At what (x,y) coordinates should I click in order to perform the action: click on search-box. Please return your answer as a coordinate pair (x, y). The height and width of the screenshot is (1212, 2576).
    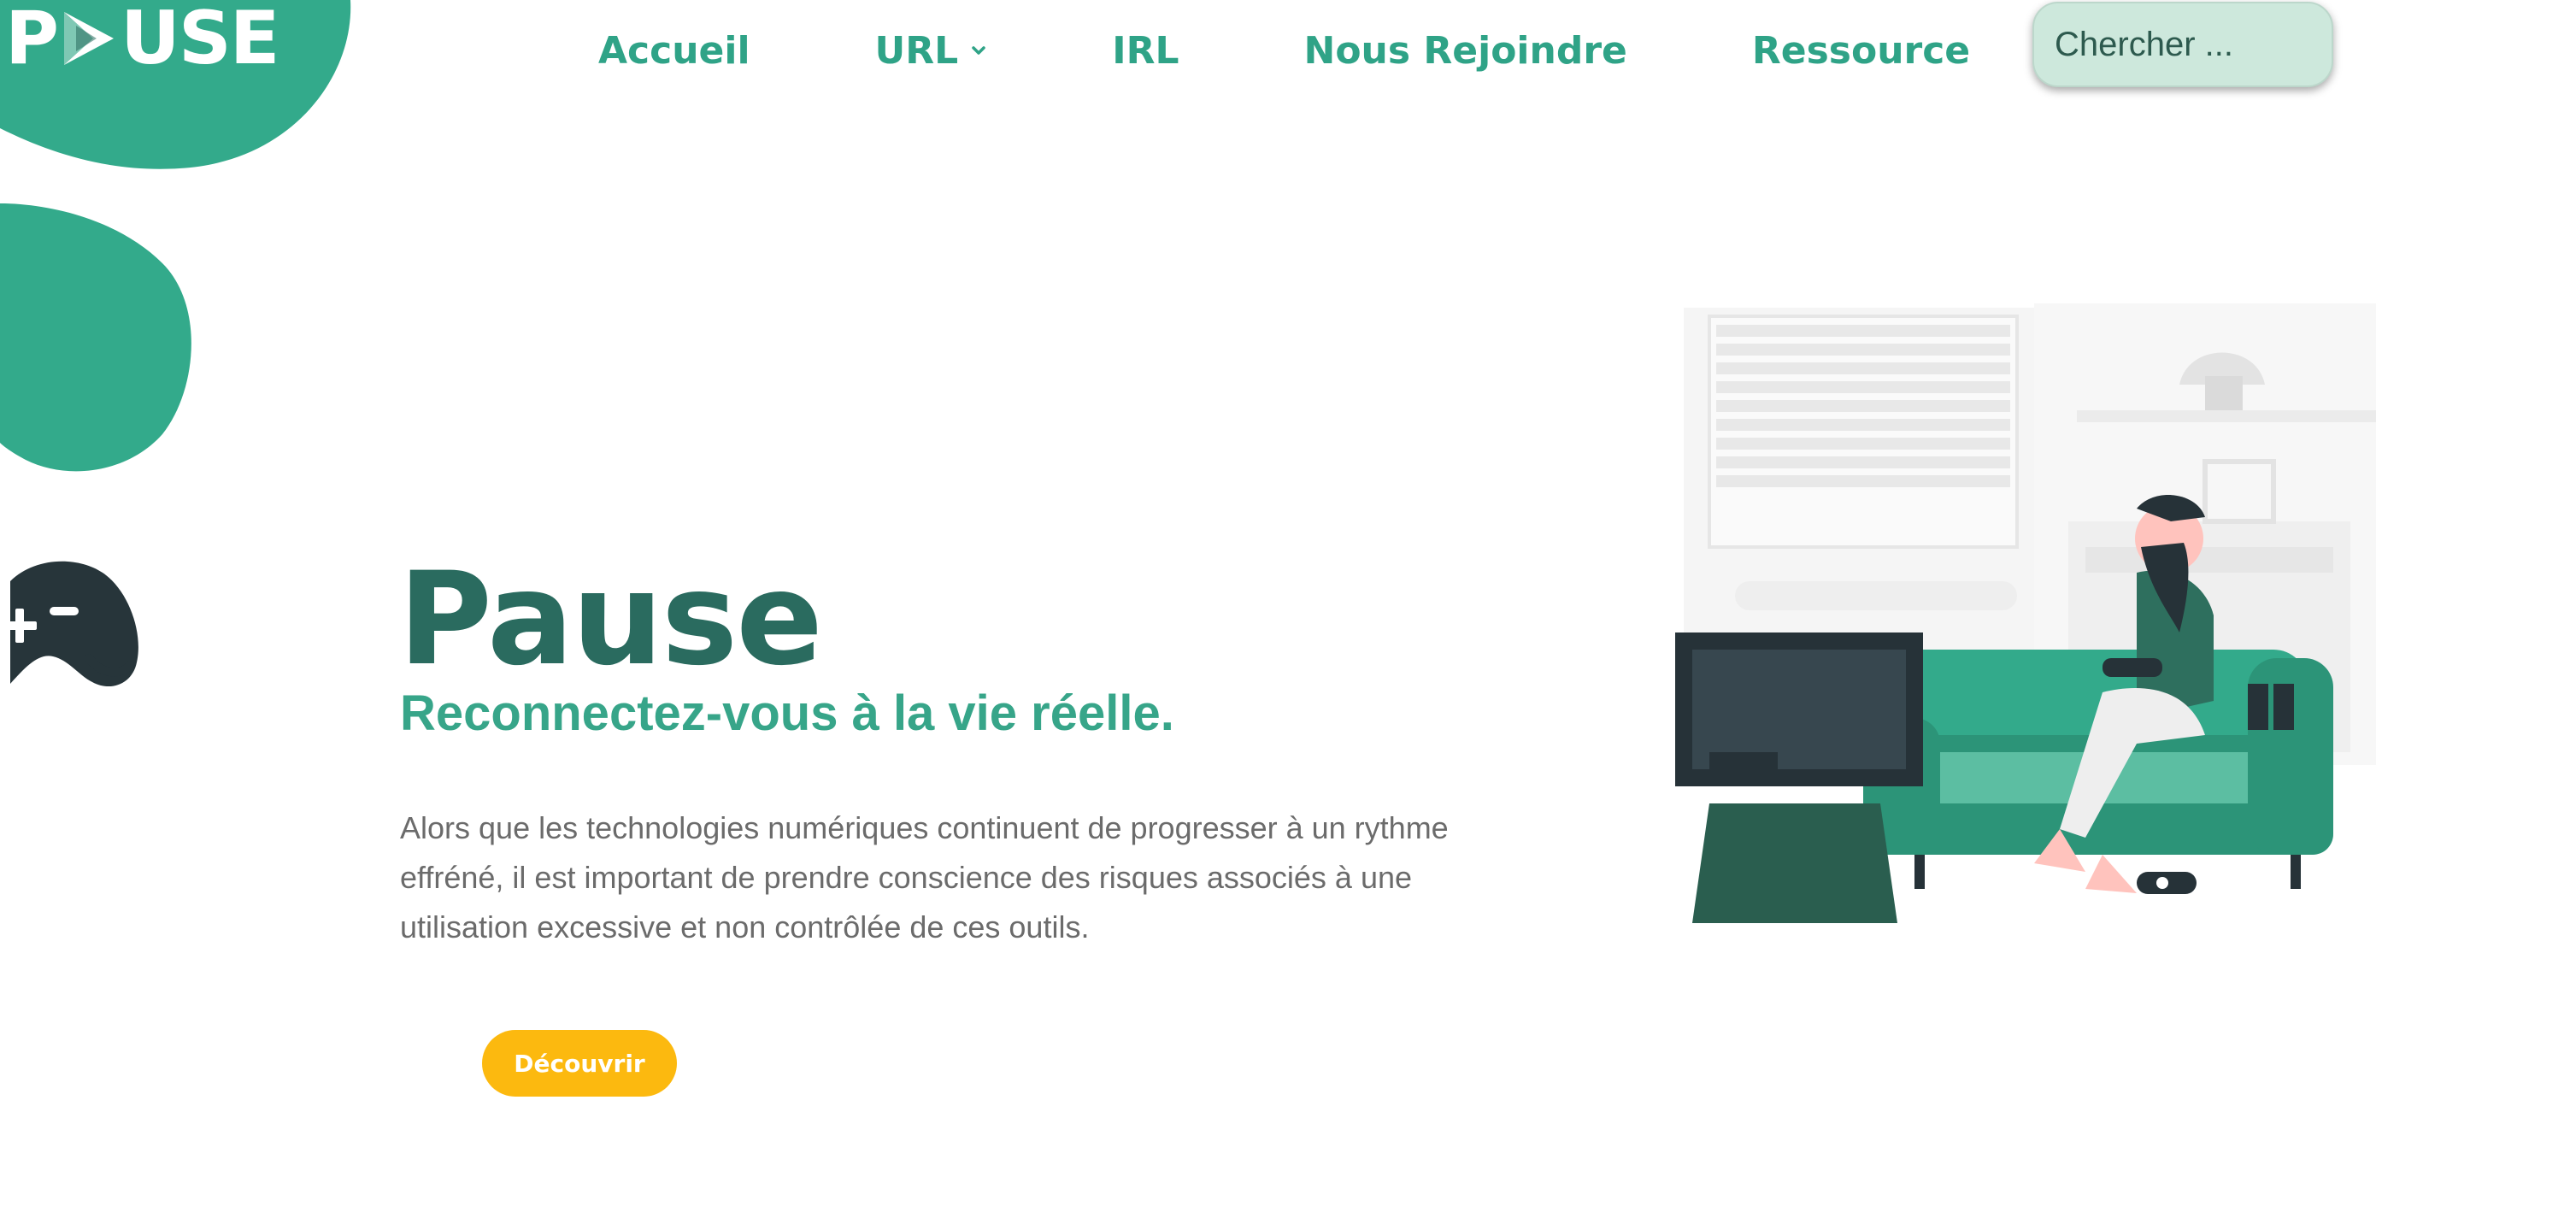
    Looking at the image, I should click on (2182, 44).